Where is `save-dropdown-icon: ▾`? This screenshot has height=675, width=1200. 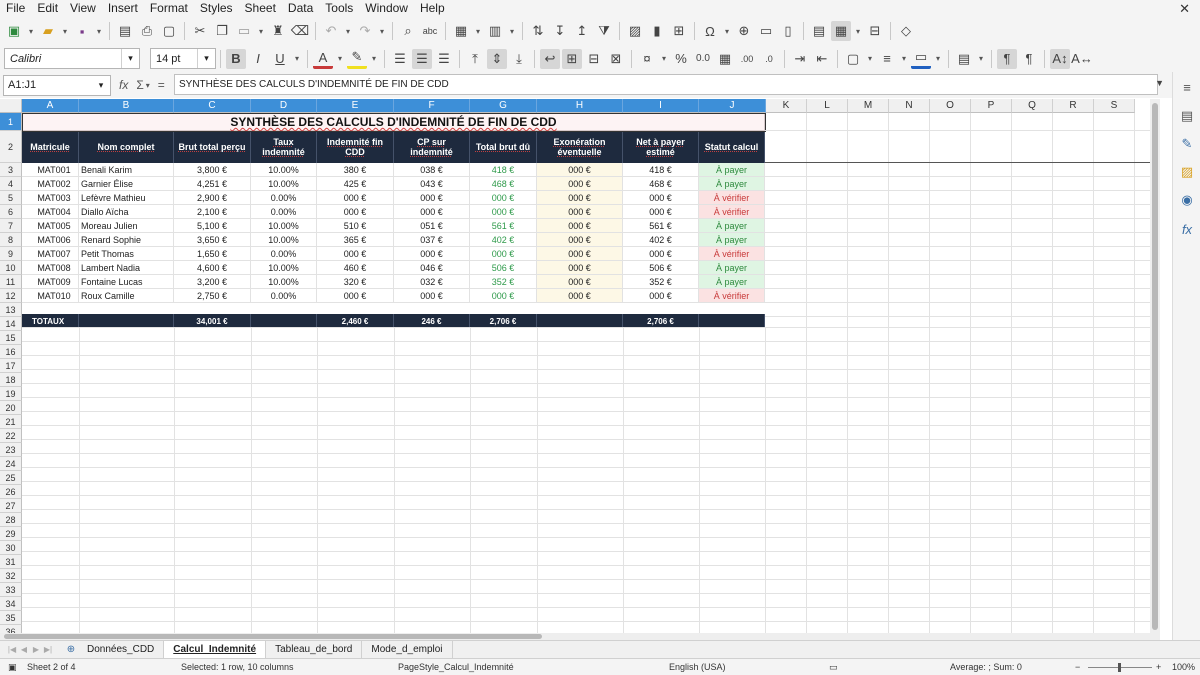 save-dropdown-icon: ▾ is located at coordinates (99, 31).